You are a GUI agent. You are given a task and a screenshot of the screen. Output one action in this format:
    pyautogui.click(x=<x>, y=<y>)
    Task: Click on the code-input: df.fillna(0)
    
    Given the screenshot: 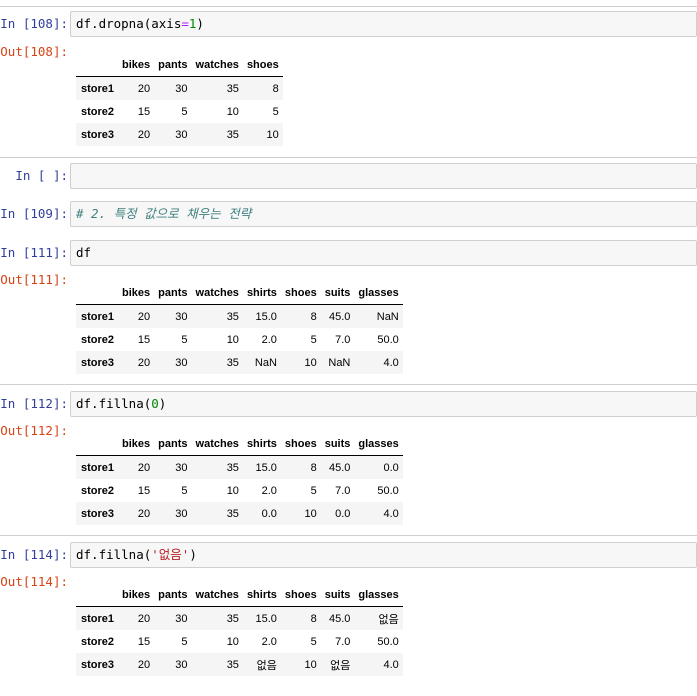 What is the action you would take?
    pyautogui.click(x=383, y=404)
    